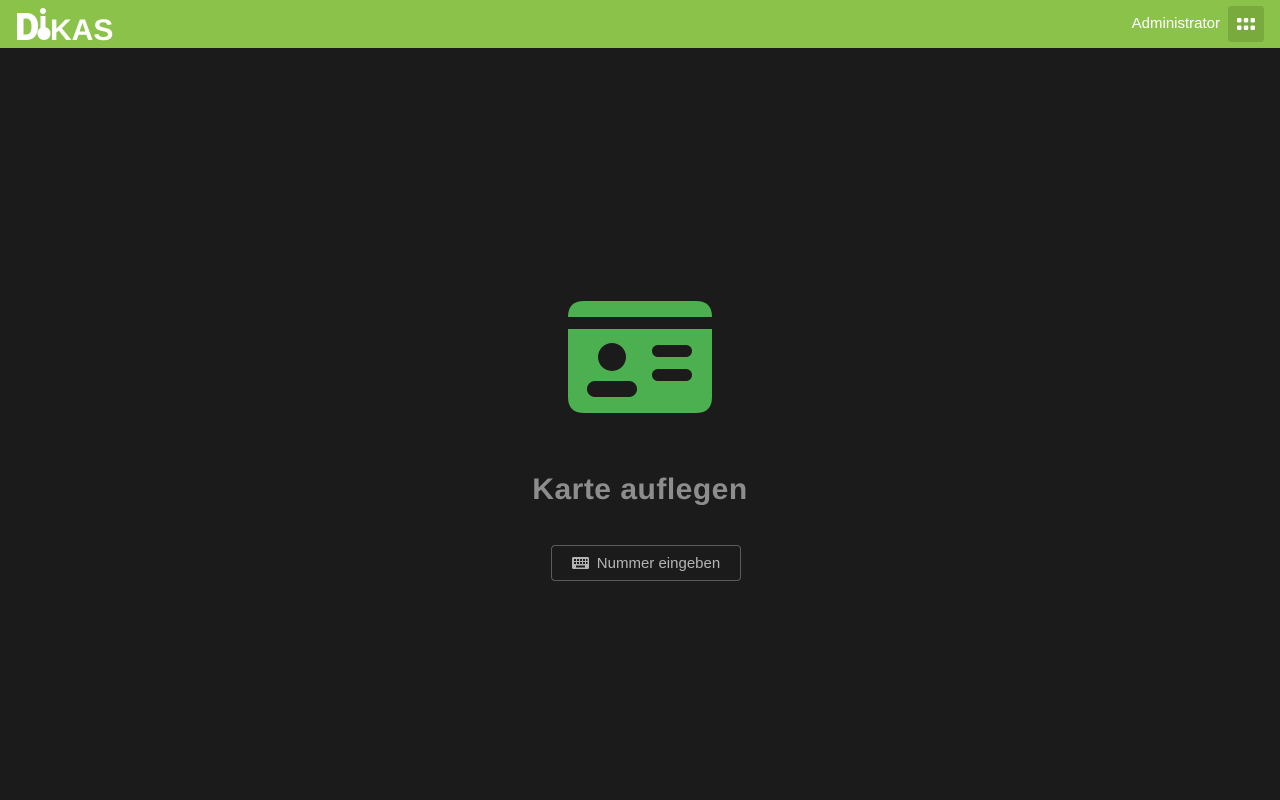 The height and width of the screenshot is (800, 1280). Describe the element at coordinates (1176, 23) in the screenshot. I see `user-name: Administrator` at that location.